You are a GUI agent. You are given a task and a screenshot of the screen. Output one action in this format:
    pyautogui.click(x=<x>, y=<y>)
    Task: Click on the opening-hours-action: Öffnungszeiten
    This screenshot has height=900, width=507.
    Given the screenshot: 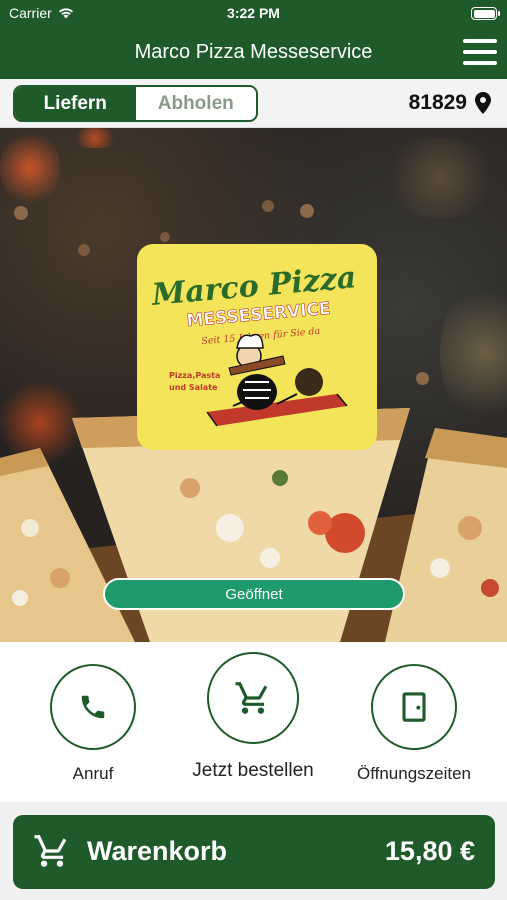 What is the action you would take?
    pyautogui.click(x=414, y=724)
    